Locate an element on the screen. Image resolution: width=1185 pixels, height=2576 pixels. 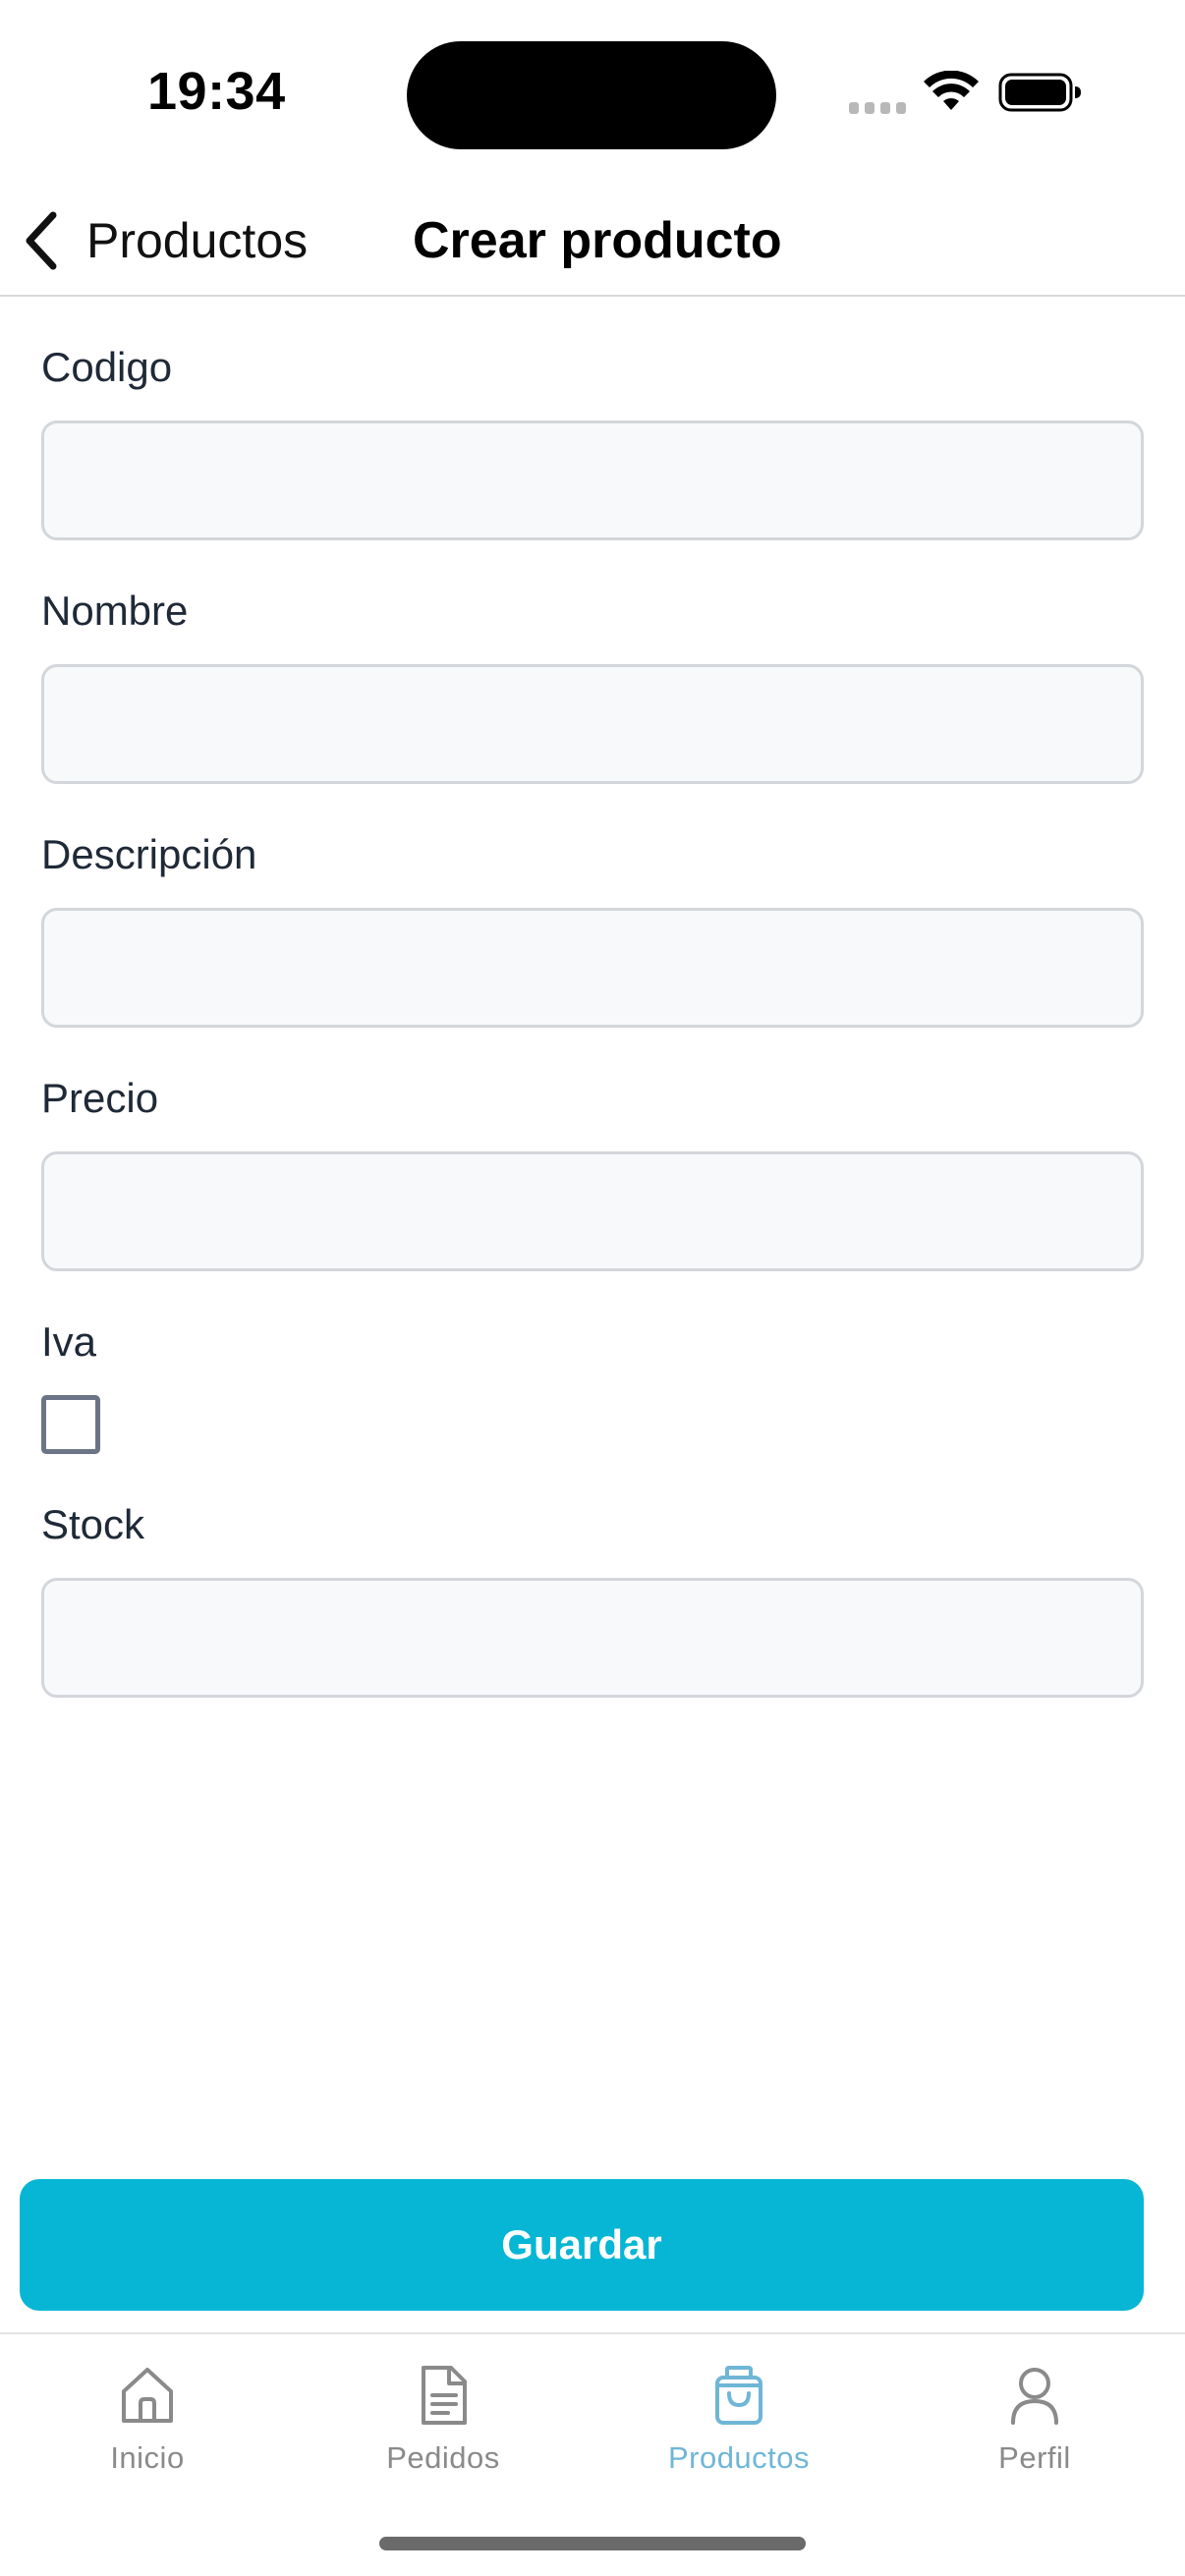
navigation-bar: Productos Crear producto is located at coordinates (592, 242).